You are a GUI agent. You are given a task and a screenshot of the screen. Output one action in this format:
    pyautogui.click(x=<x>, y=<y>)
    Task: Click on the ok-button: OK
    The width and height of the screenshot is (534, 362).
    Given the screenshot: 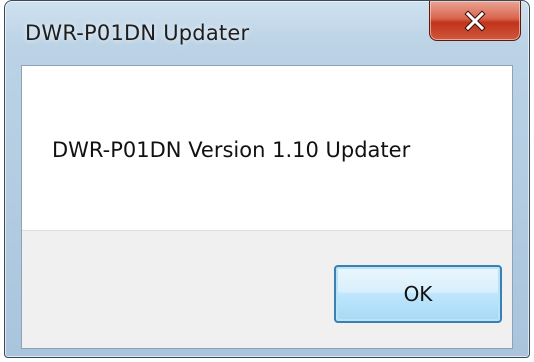 What is the action you would take?
    pyautogui.click(x=418, y=294)
    